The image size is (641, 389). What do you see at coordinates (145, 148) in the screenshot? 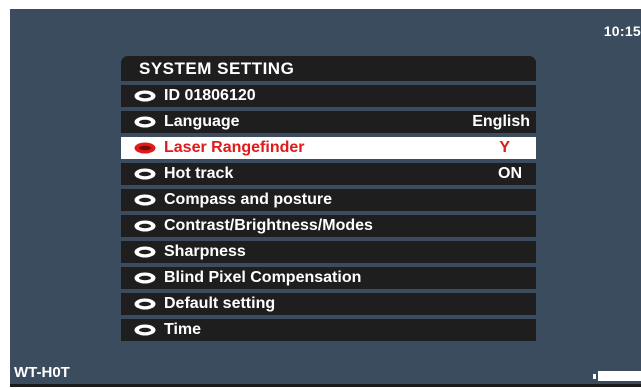
I see `radio-bullet-selected-icon` at bounding box center [145, 148].